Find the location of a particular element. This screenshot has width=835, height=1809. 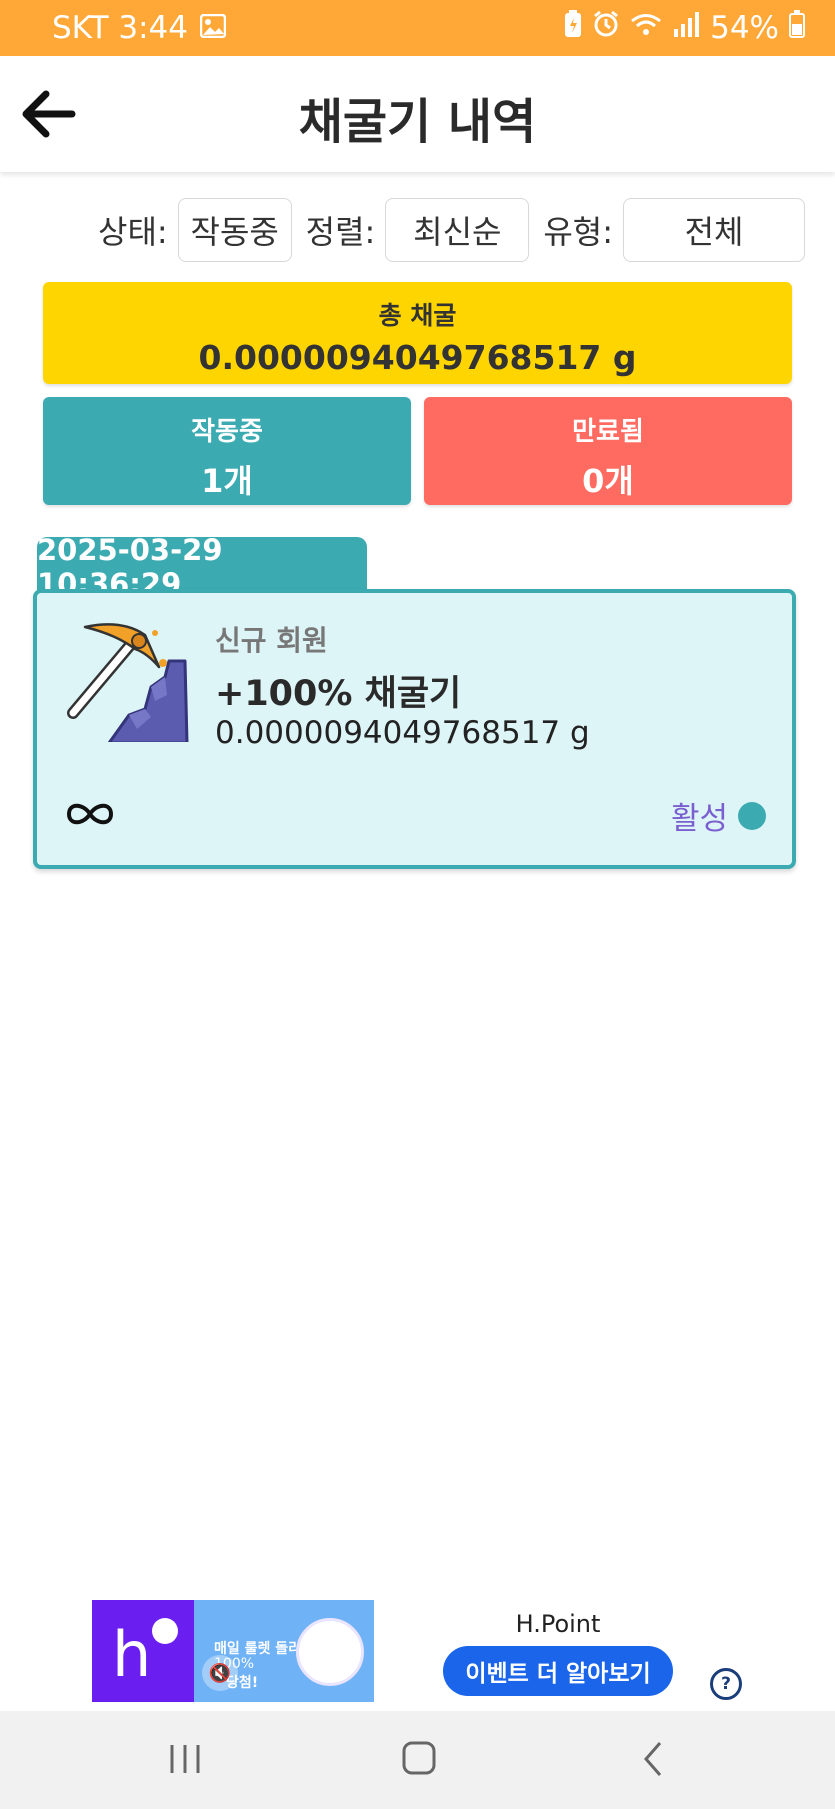

infinity-icon is located at coordinates (90, 814).